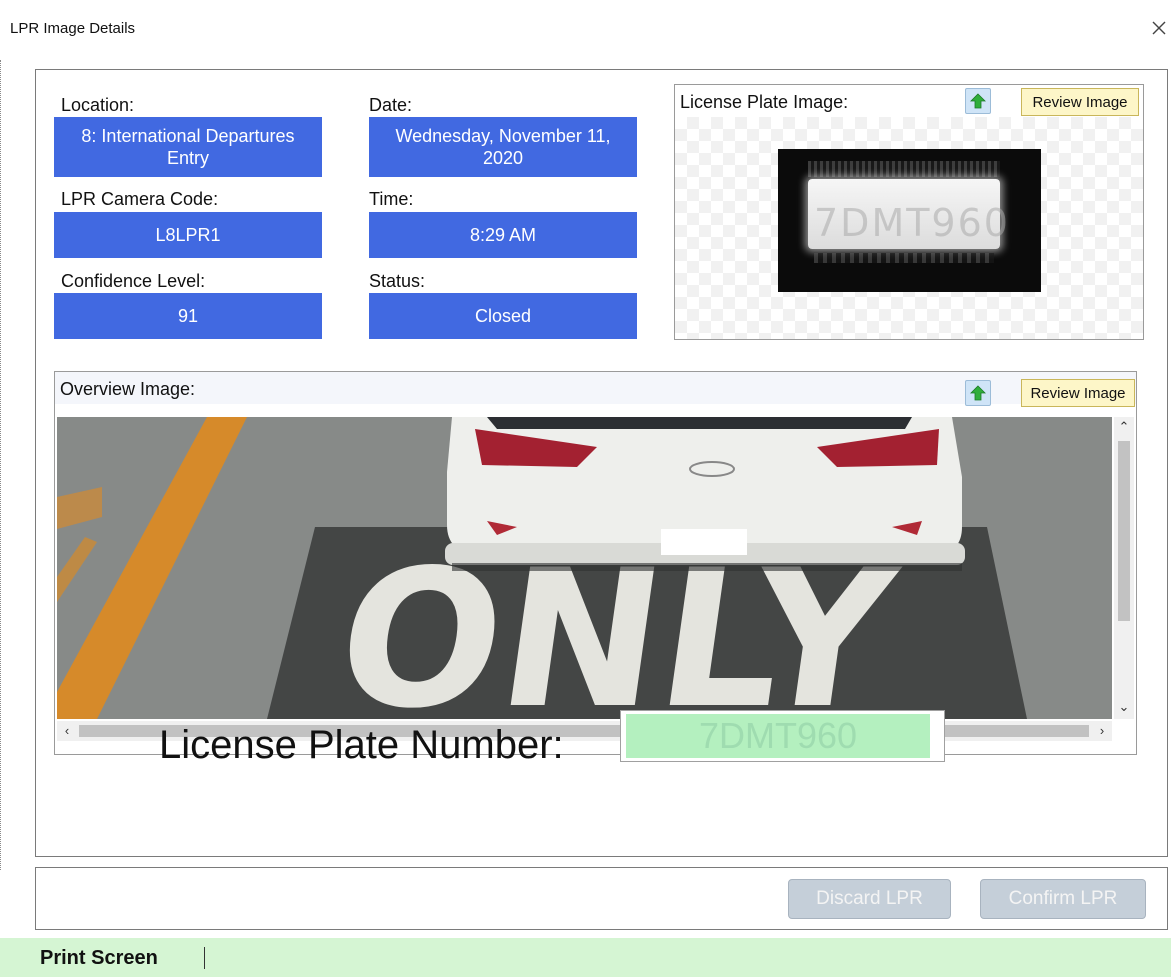  I want to click on overview-vertical-scrollbar: ⌃ ⌄, so click(1124, 568).